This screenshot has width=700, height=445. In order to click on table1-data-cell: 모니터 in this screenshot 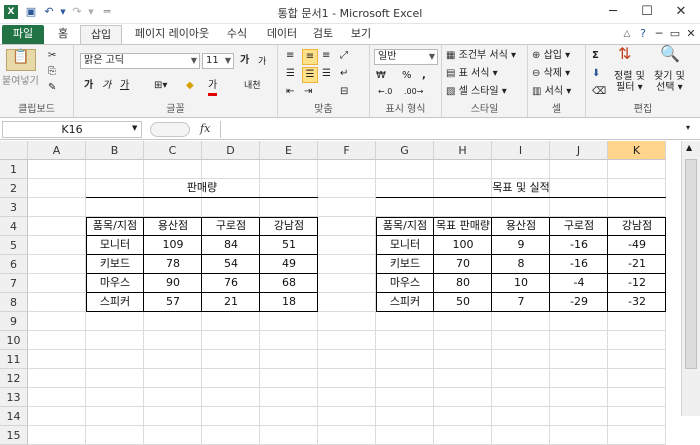, I will do `click(115, 245)`.